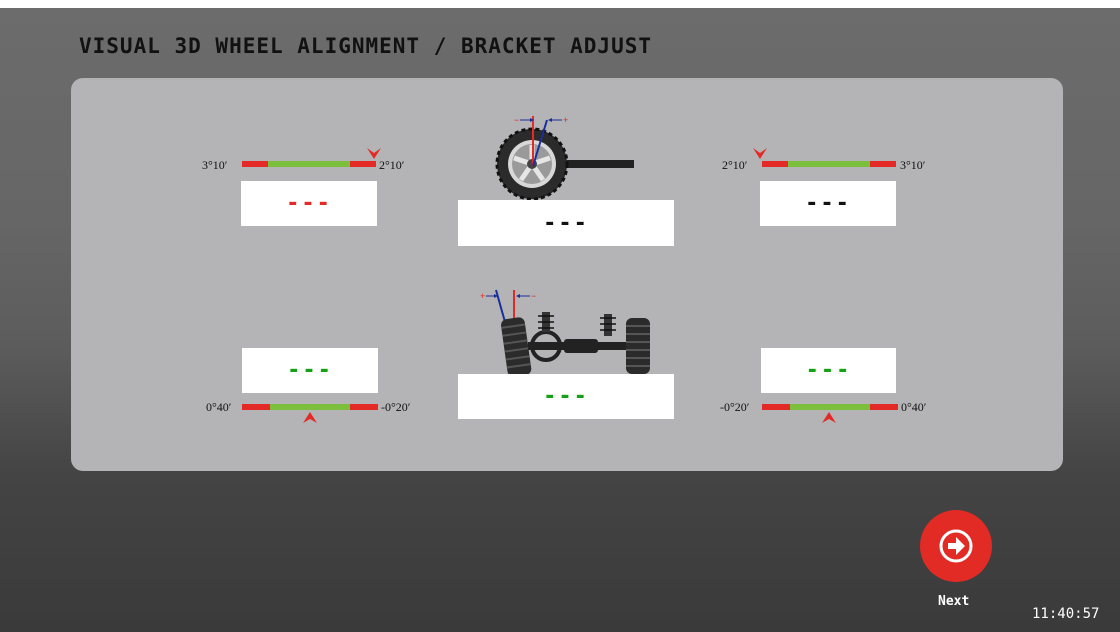 The image size is (1120, 632). I want to click on caster-right-min-label: 2°10′, so click(735, 165).